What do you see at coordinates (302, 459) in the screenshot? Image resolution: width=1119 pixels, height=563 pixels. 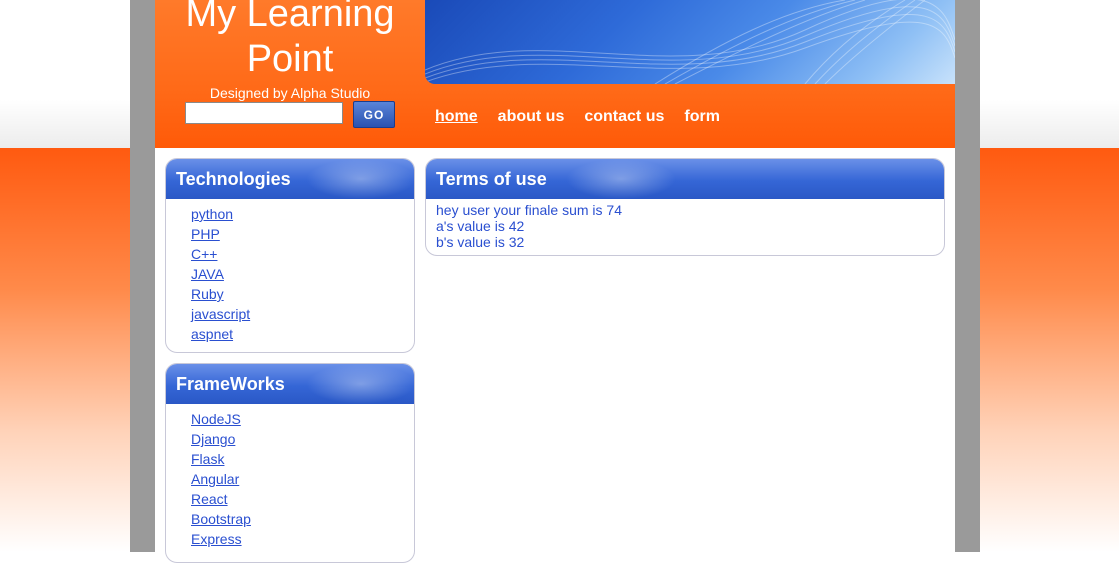 I see `list-item: Flask` at bounding box center [302, 459].